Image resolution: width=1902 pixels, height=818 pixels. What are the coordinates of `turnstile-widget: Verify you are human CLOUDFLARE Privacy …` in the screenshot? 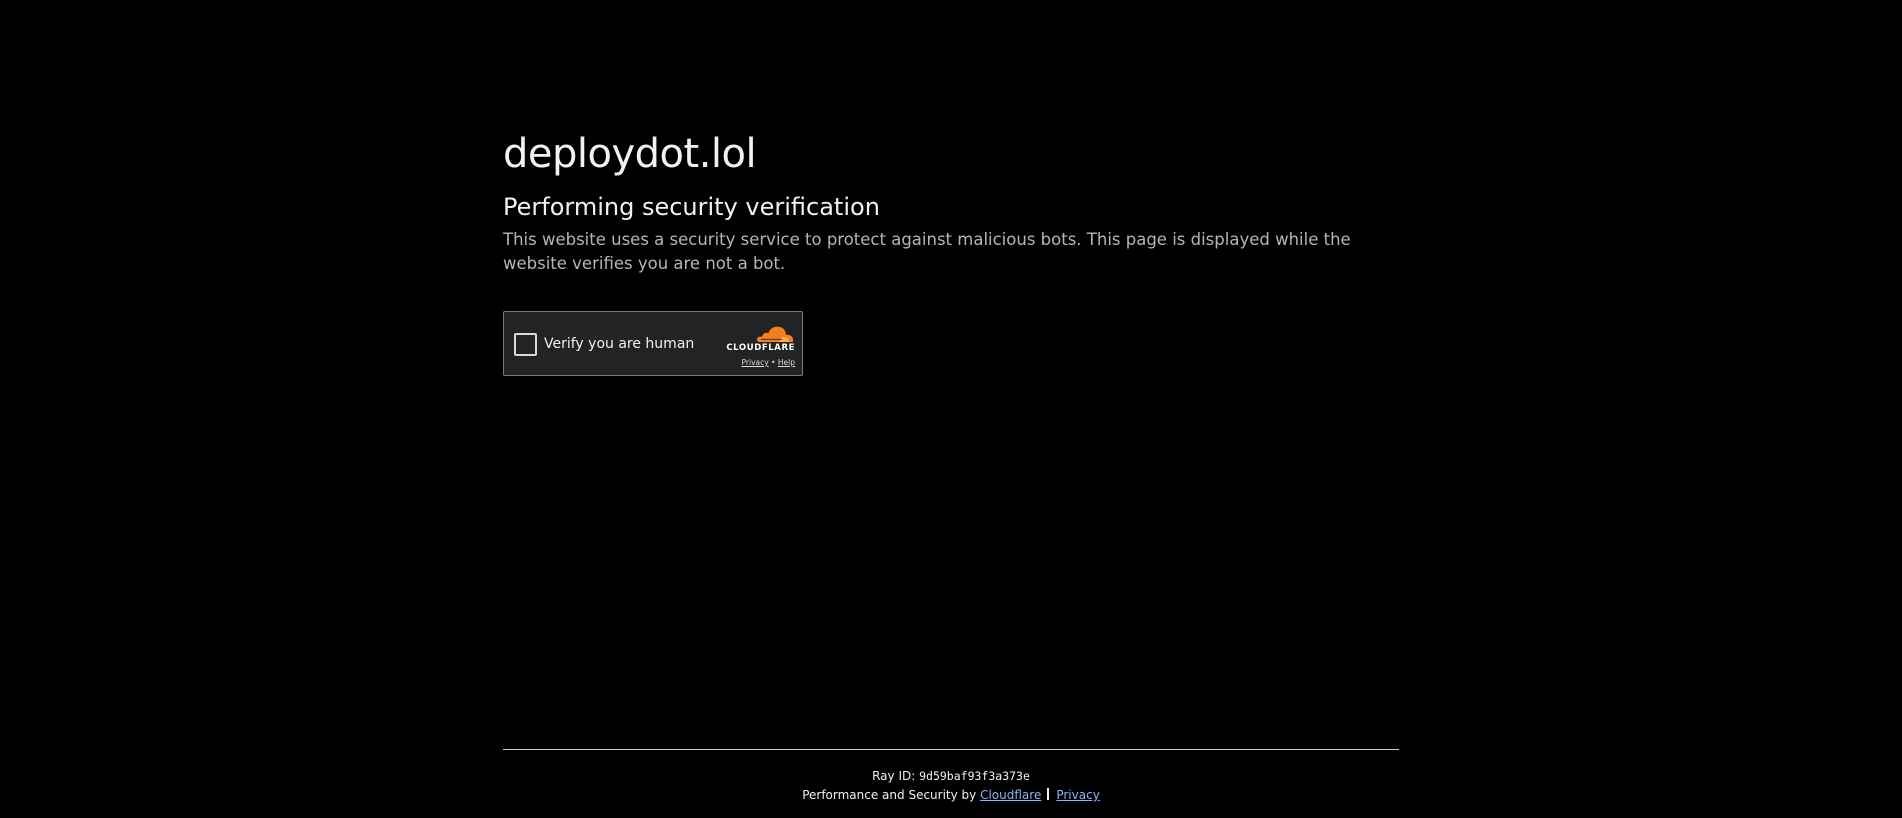 It's located at (653, 343).